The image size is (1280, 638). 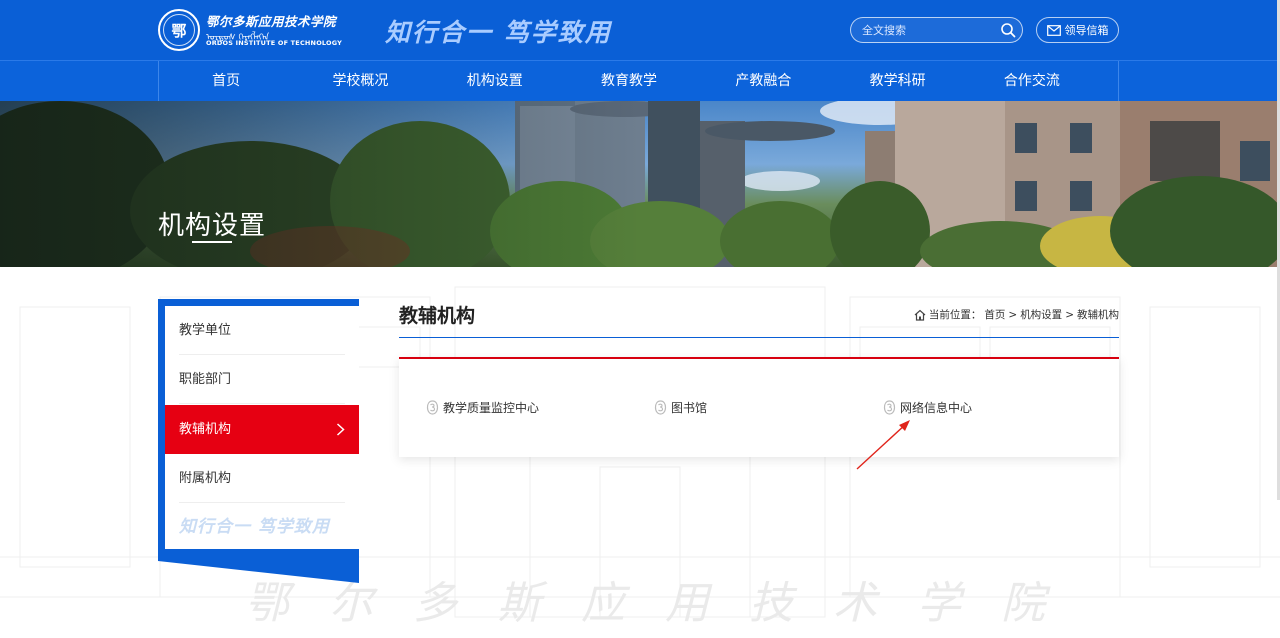 What do you see at coordinates (491, 408) in the screenshot?
I see `unit-label: 教学质量监控中心` at bounding box center [491, 408].